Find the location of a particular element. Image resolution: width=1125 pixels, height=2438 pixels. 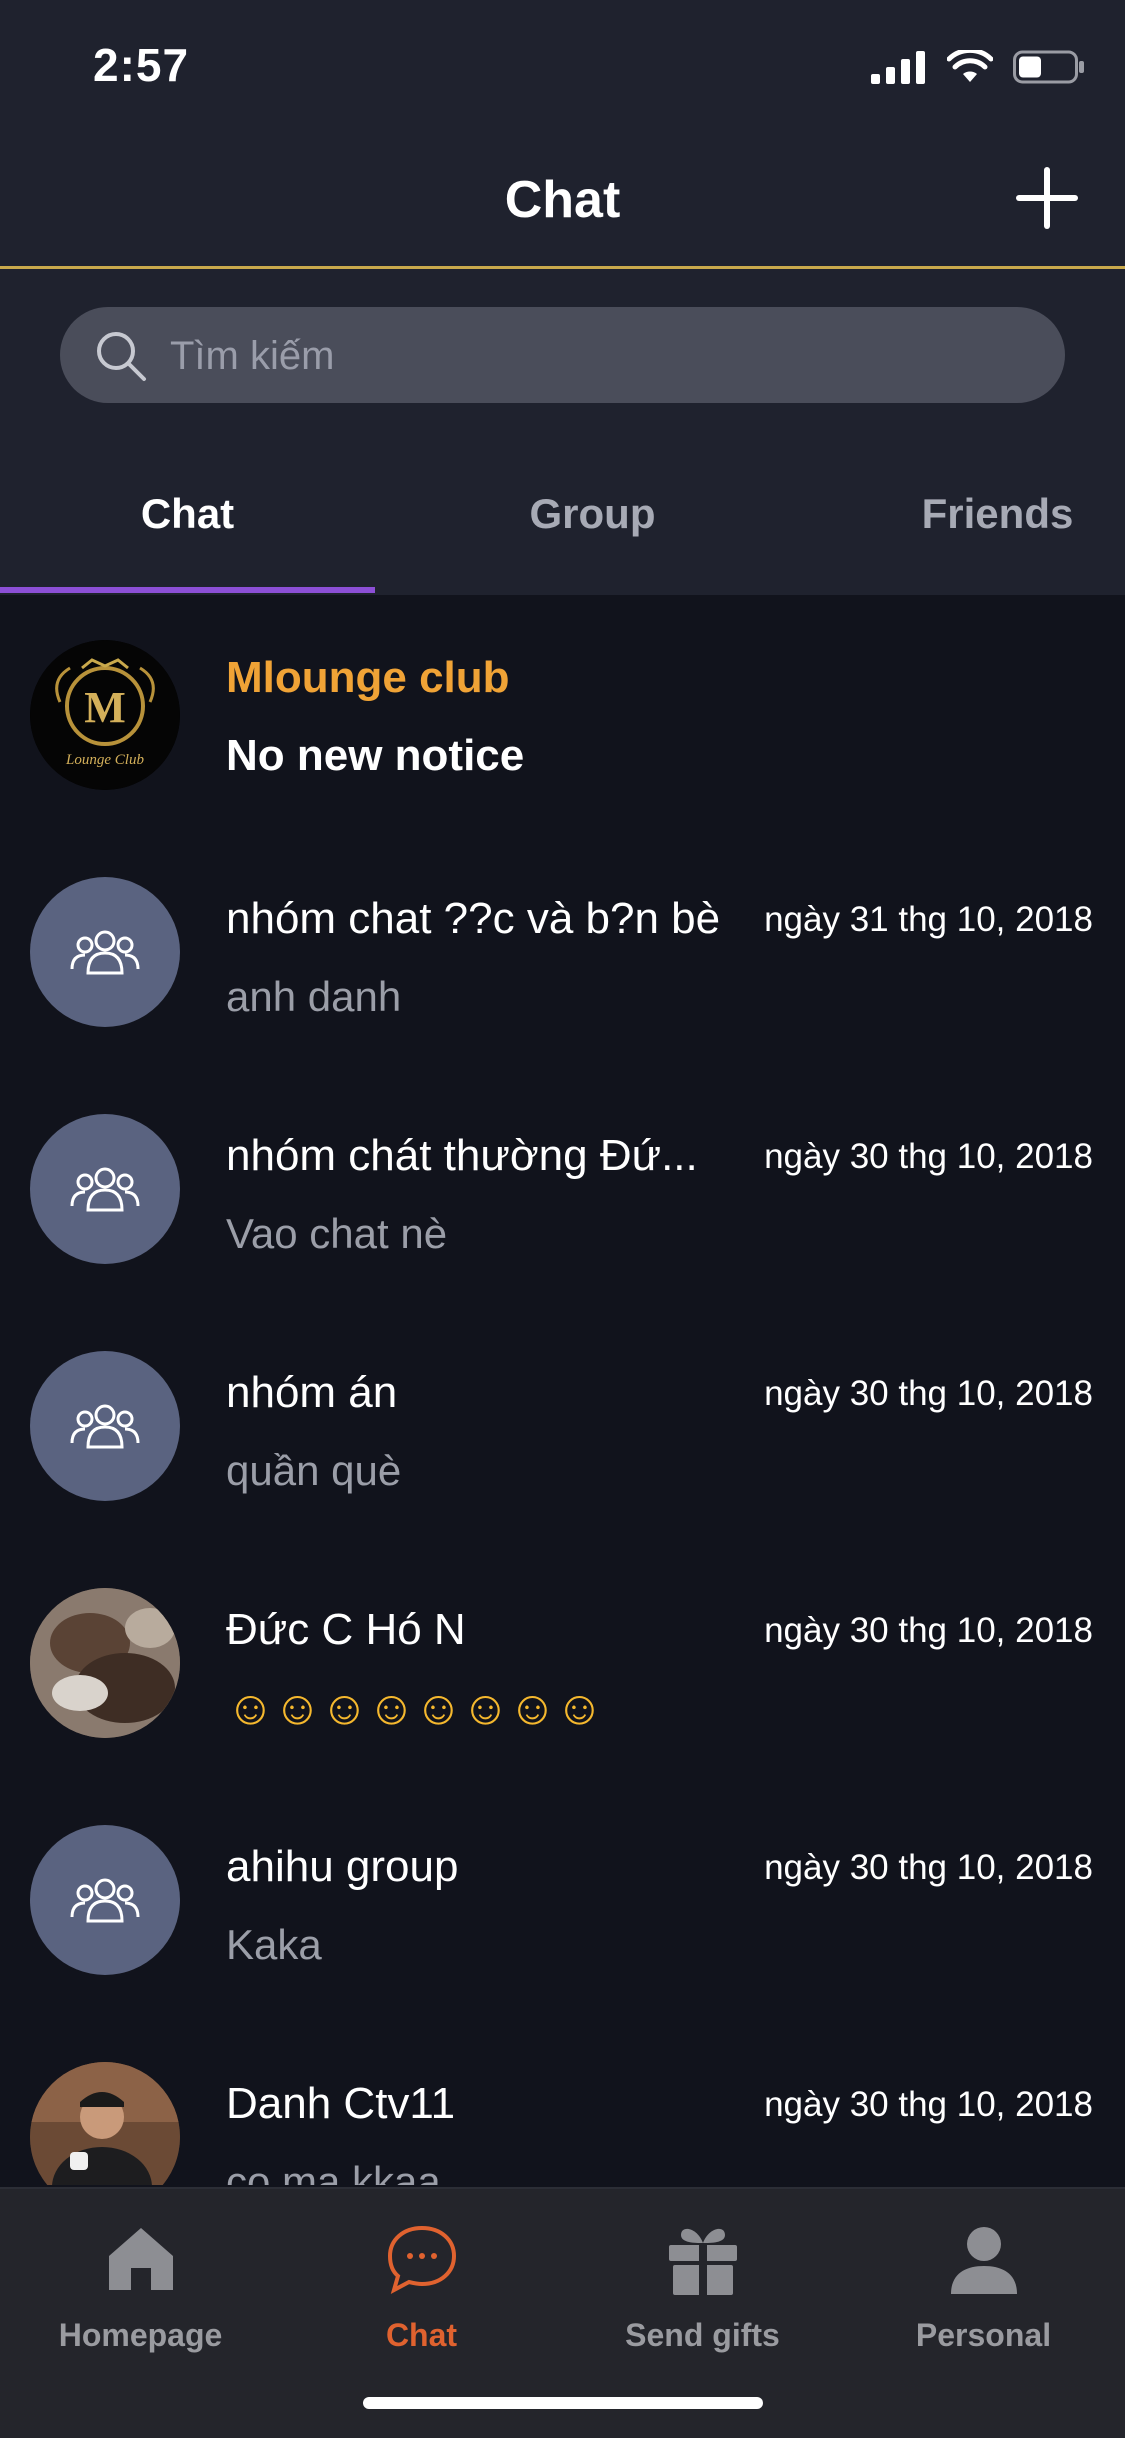

nav-chat: Chat is located at coordinates (421, 2281).